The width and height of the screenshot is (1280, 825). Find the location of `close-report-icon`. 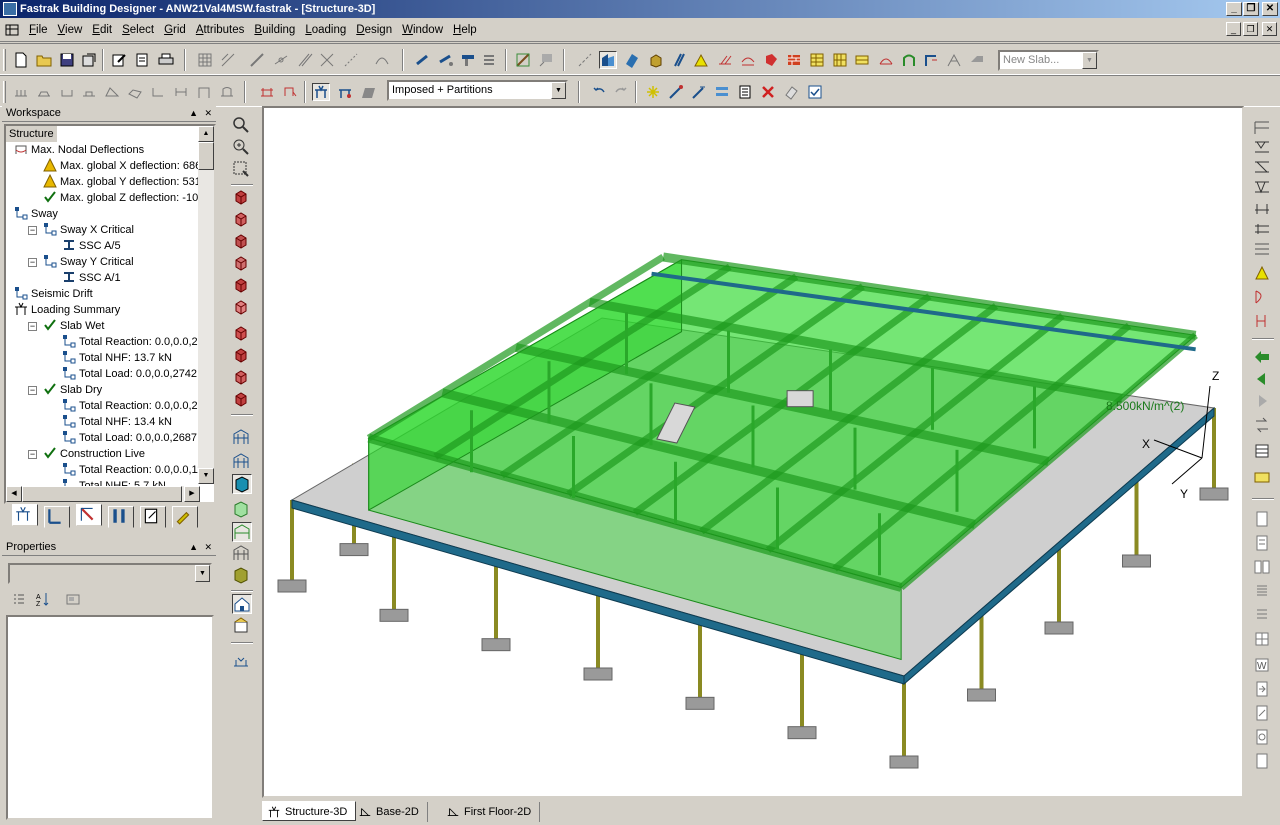

close-report-icon is located at coordinates (1263, 762).